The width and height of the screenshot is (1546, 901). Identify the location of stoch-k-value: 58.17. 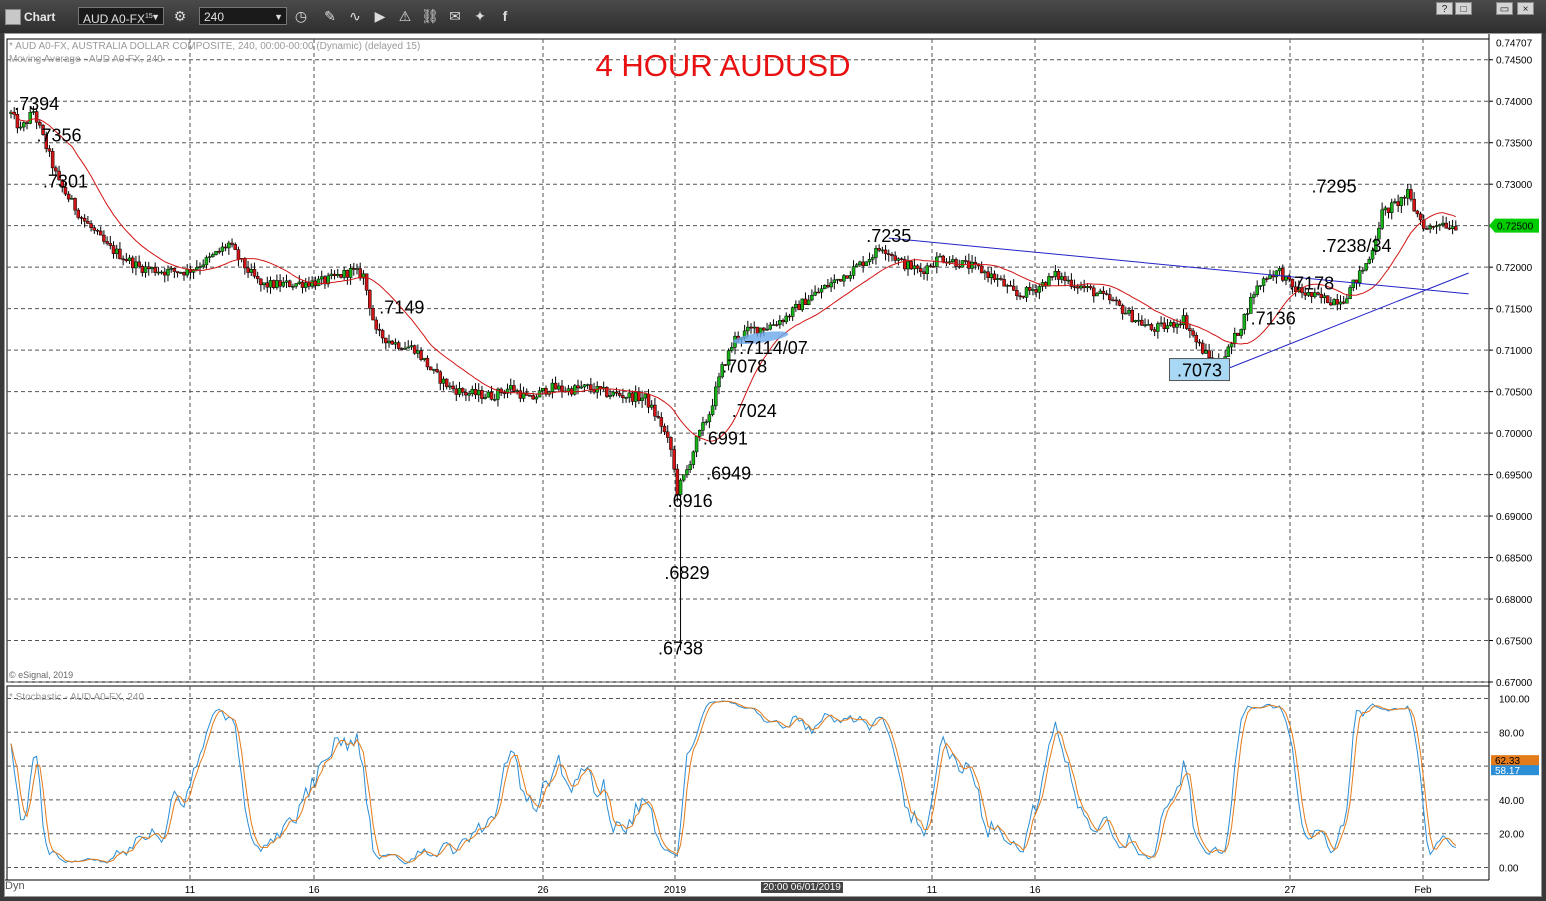
(1507, 771).